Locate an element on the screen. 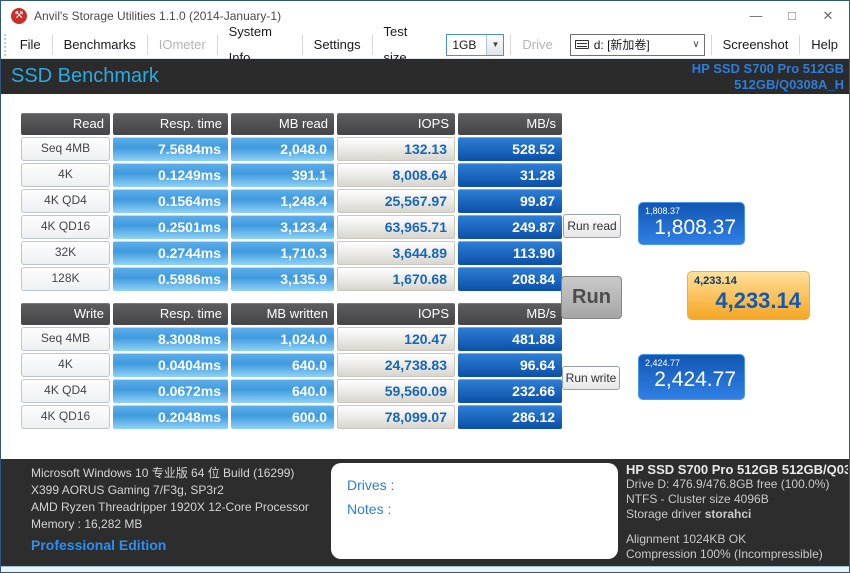 The width and height of the screenshot is (850, 573). read-iops-cell: 1,670.68 is located at coordinates (396, 279).